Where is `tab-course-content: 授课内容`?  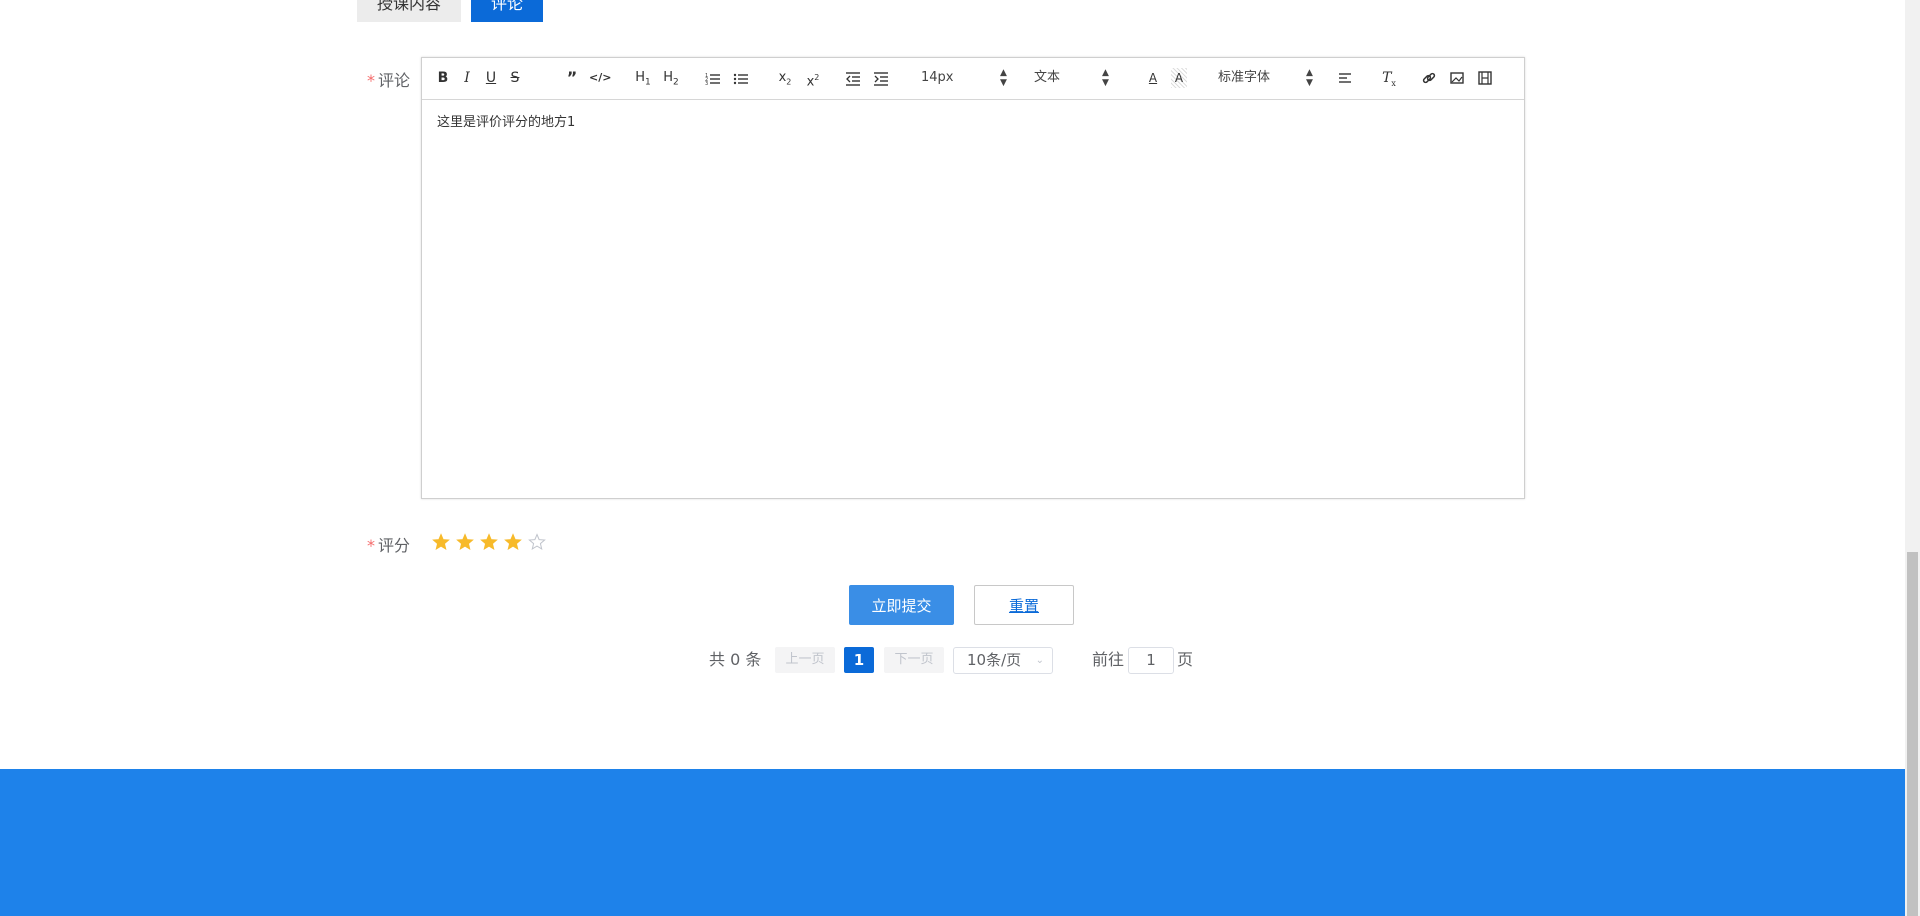
tab-course-content: 授课内容 is located at coordinates (409, 11).